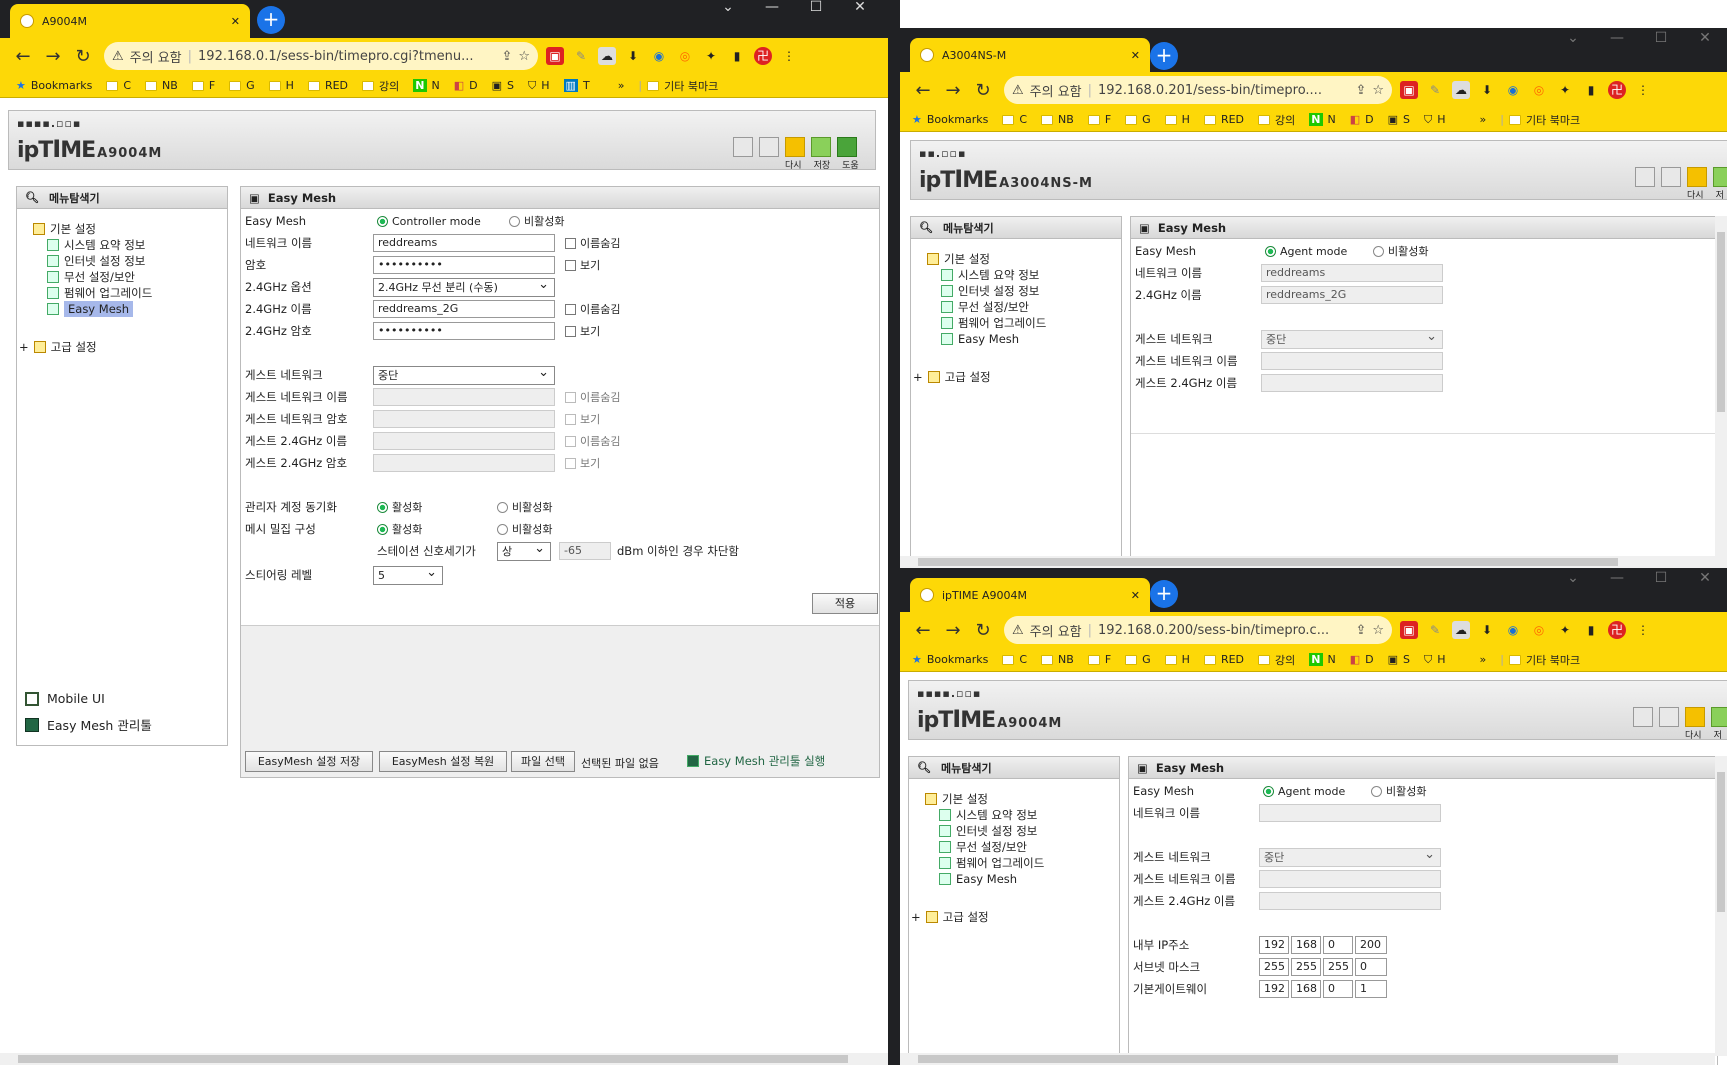 This screenshot has width=1727, height=1065. I want to click on guest-show-password-checkbox: 보기, so click(582, 419).